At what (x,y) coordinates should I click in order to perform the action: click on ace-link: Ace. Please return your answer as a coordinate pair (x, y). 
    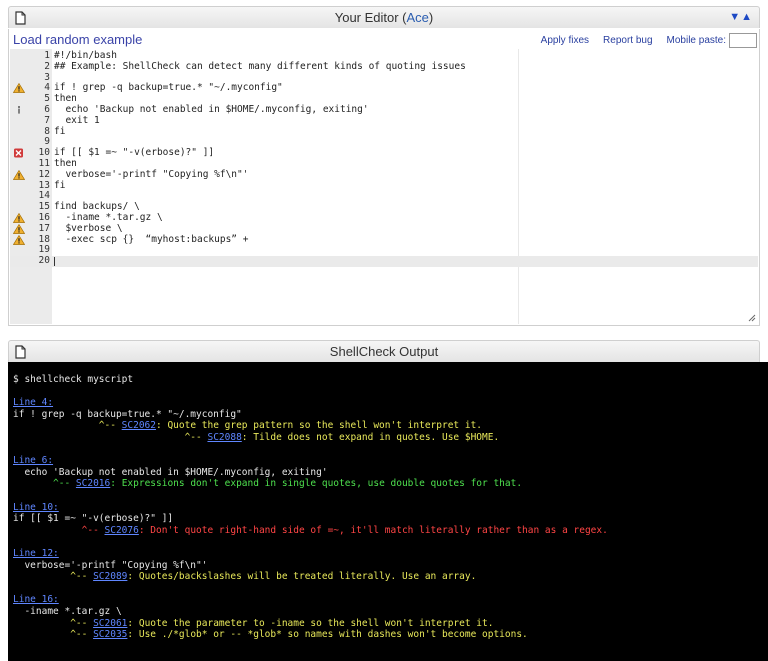
    Looking at the image, I should click on (418, 17).